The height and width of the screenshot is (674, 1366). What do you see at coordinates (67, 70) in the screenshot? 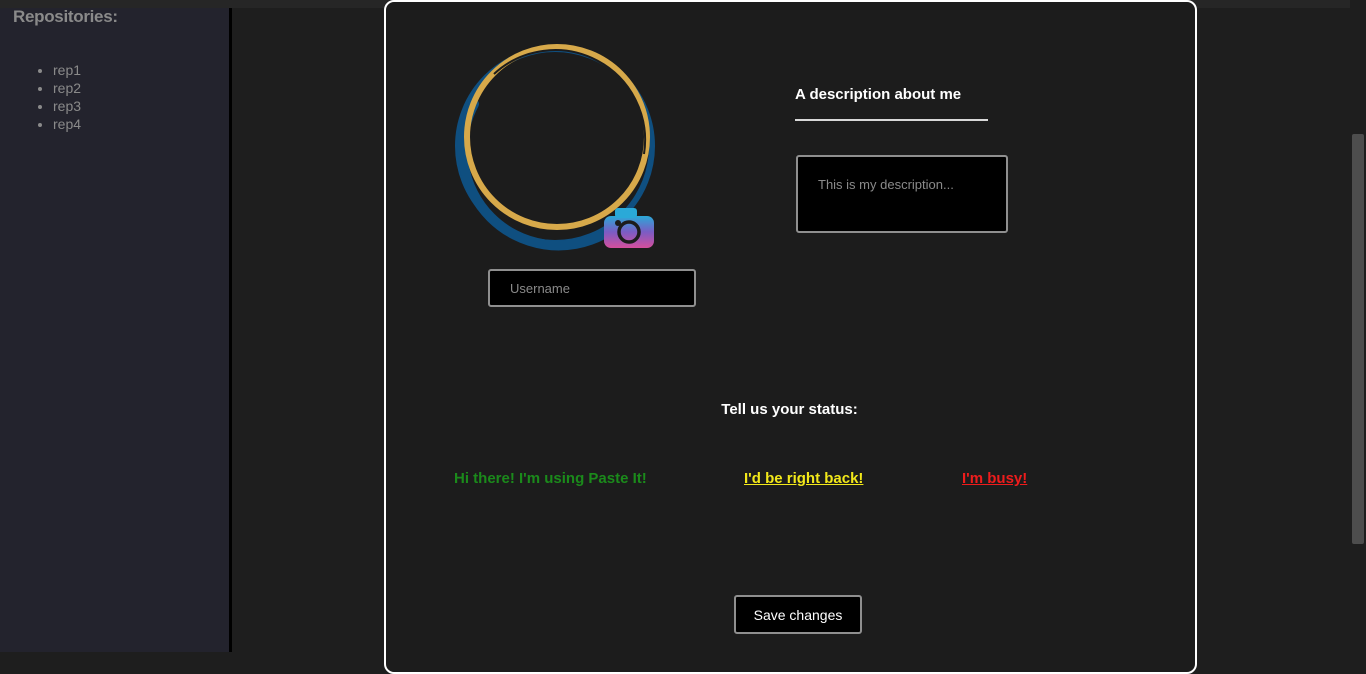
I see `repo-item: rep1` at bounding box center [67, 70].